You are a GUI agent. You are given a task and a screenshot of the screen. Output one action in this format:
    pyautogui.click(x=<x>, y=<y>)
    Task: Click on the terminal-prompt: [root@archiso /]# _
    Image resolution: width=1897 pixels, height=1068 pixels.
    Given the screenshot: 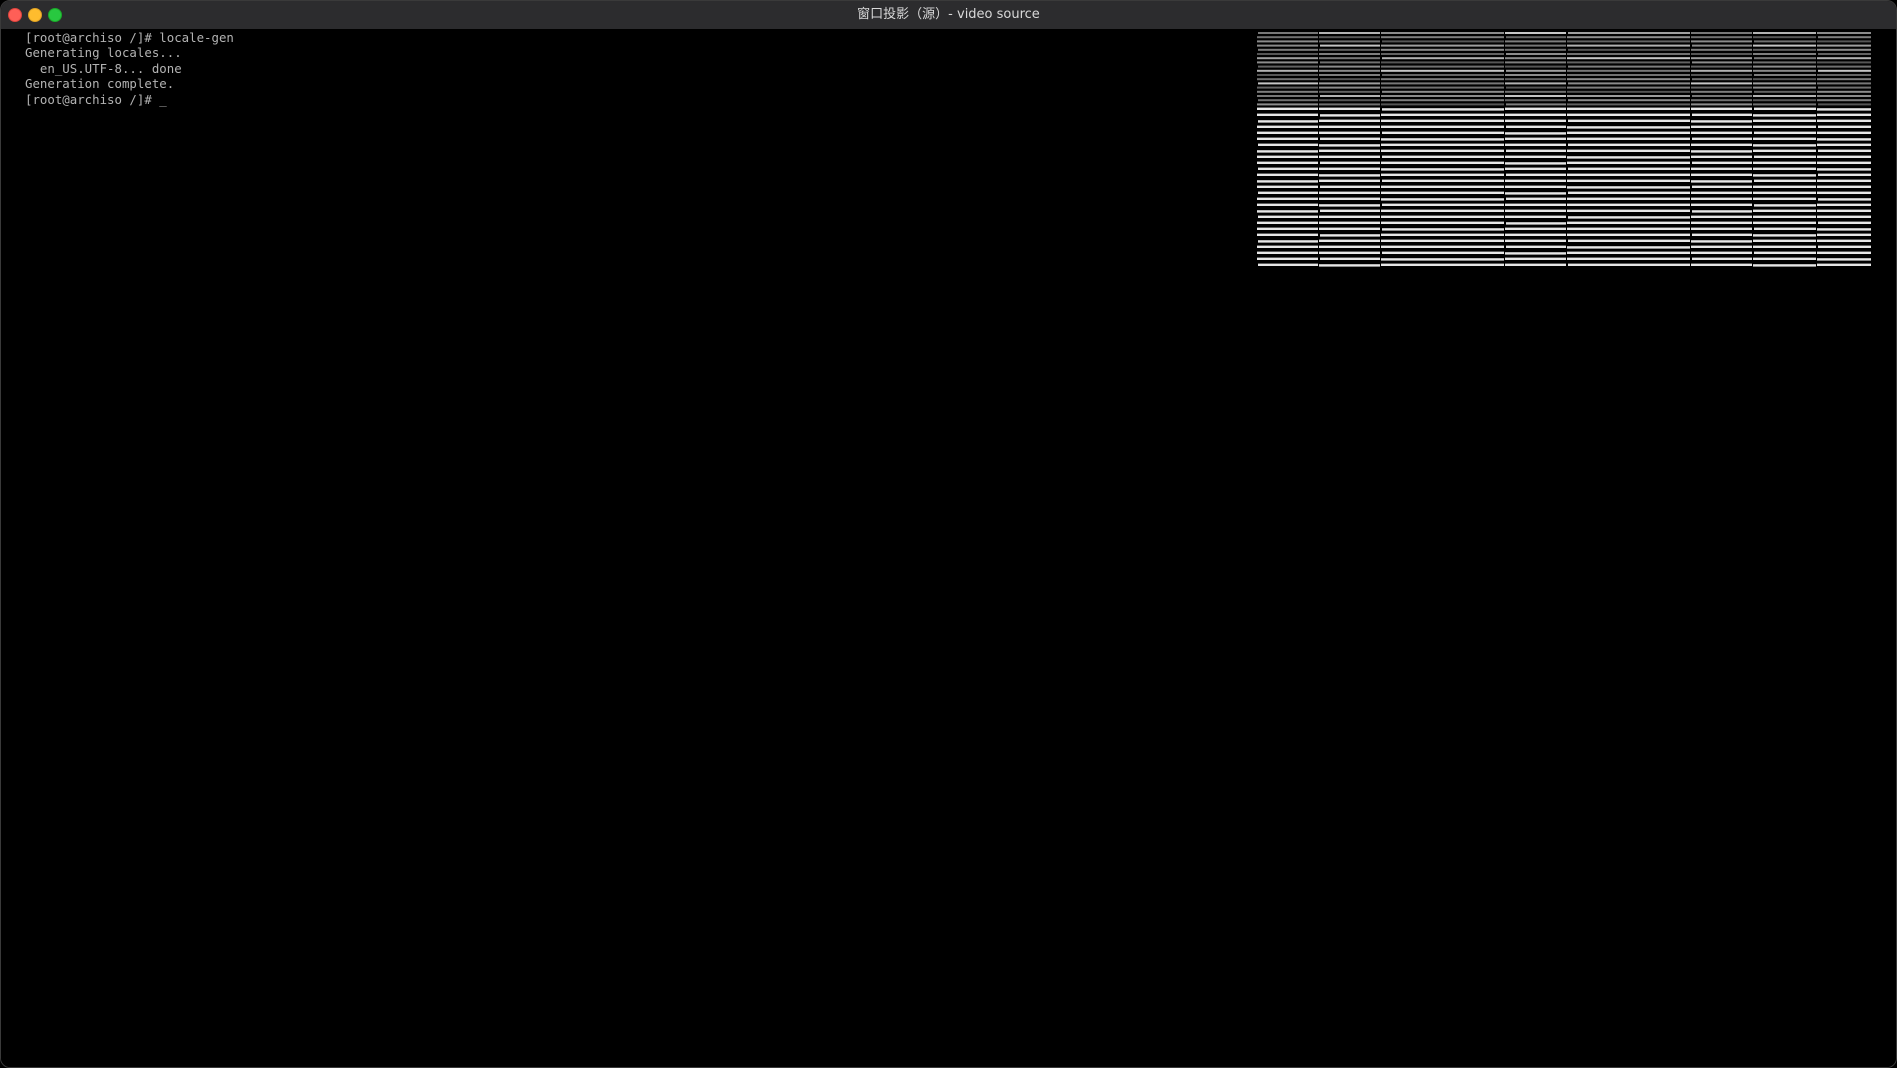 What is the action you would take?
    pyautogui.click(x=96, y=99)
    